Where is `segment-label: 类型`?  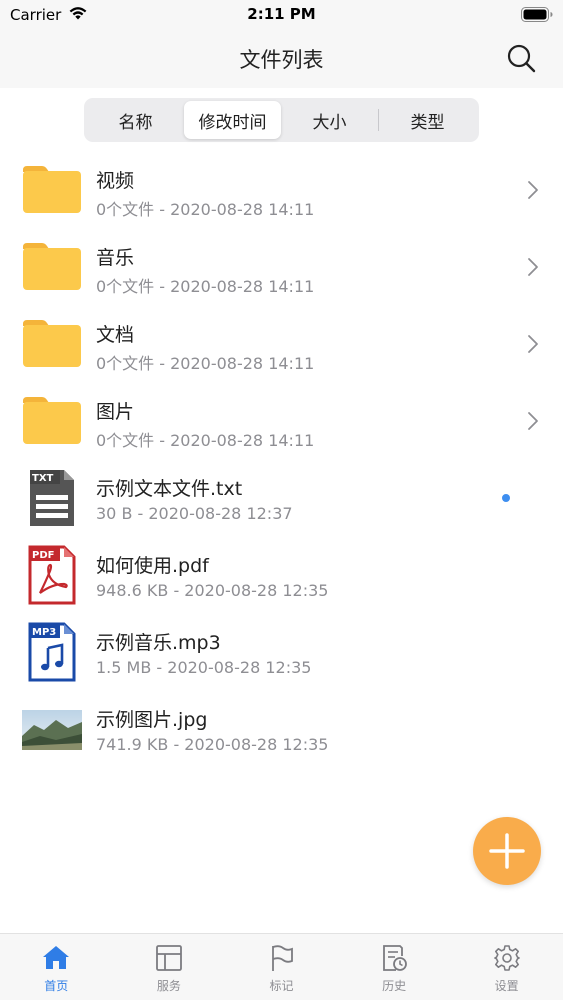 segment-label: 类型 is located at coordinates (427, 122).